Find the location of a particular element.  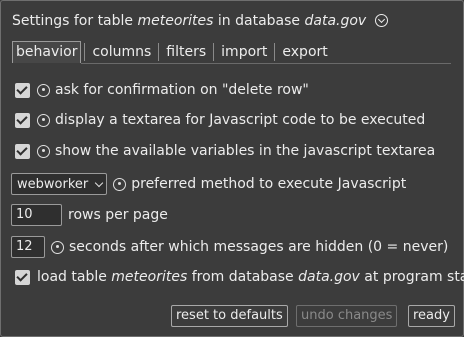

undo-changes-button: undo changes is located at coordinates (347, 316).